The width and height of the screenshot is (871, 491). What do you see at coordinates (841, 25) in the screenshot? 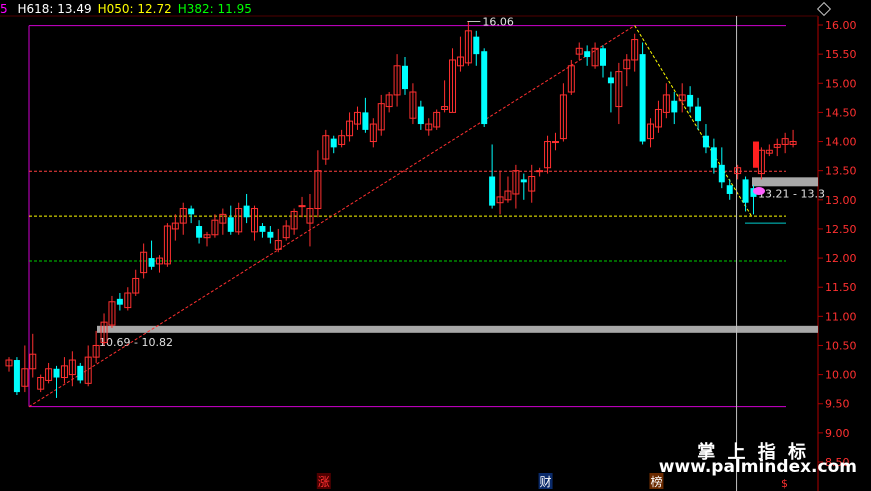
I see `y-tick-label: 16.00` at bounding box center [841, 25].